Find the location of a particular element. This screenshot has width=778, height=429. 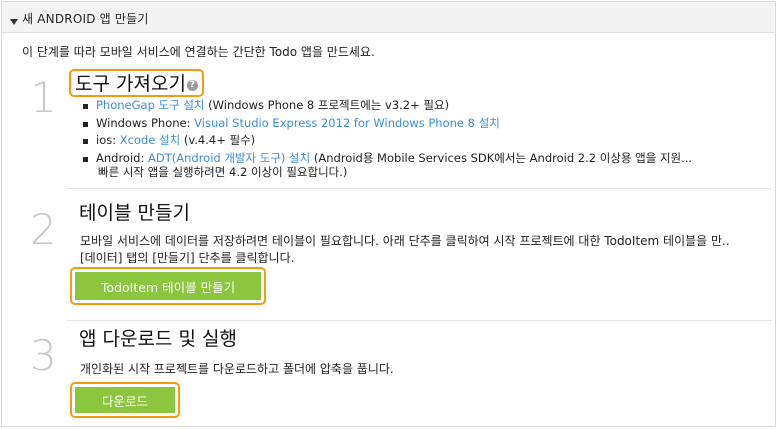

list-item-prefix: Windows Phone: is located at coordinates (145, 122).